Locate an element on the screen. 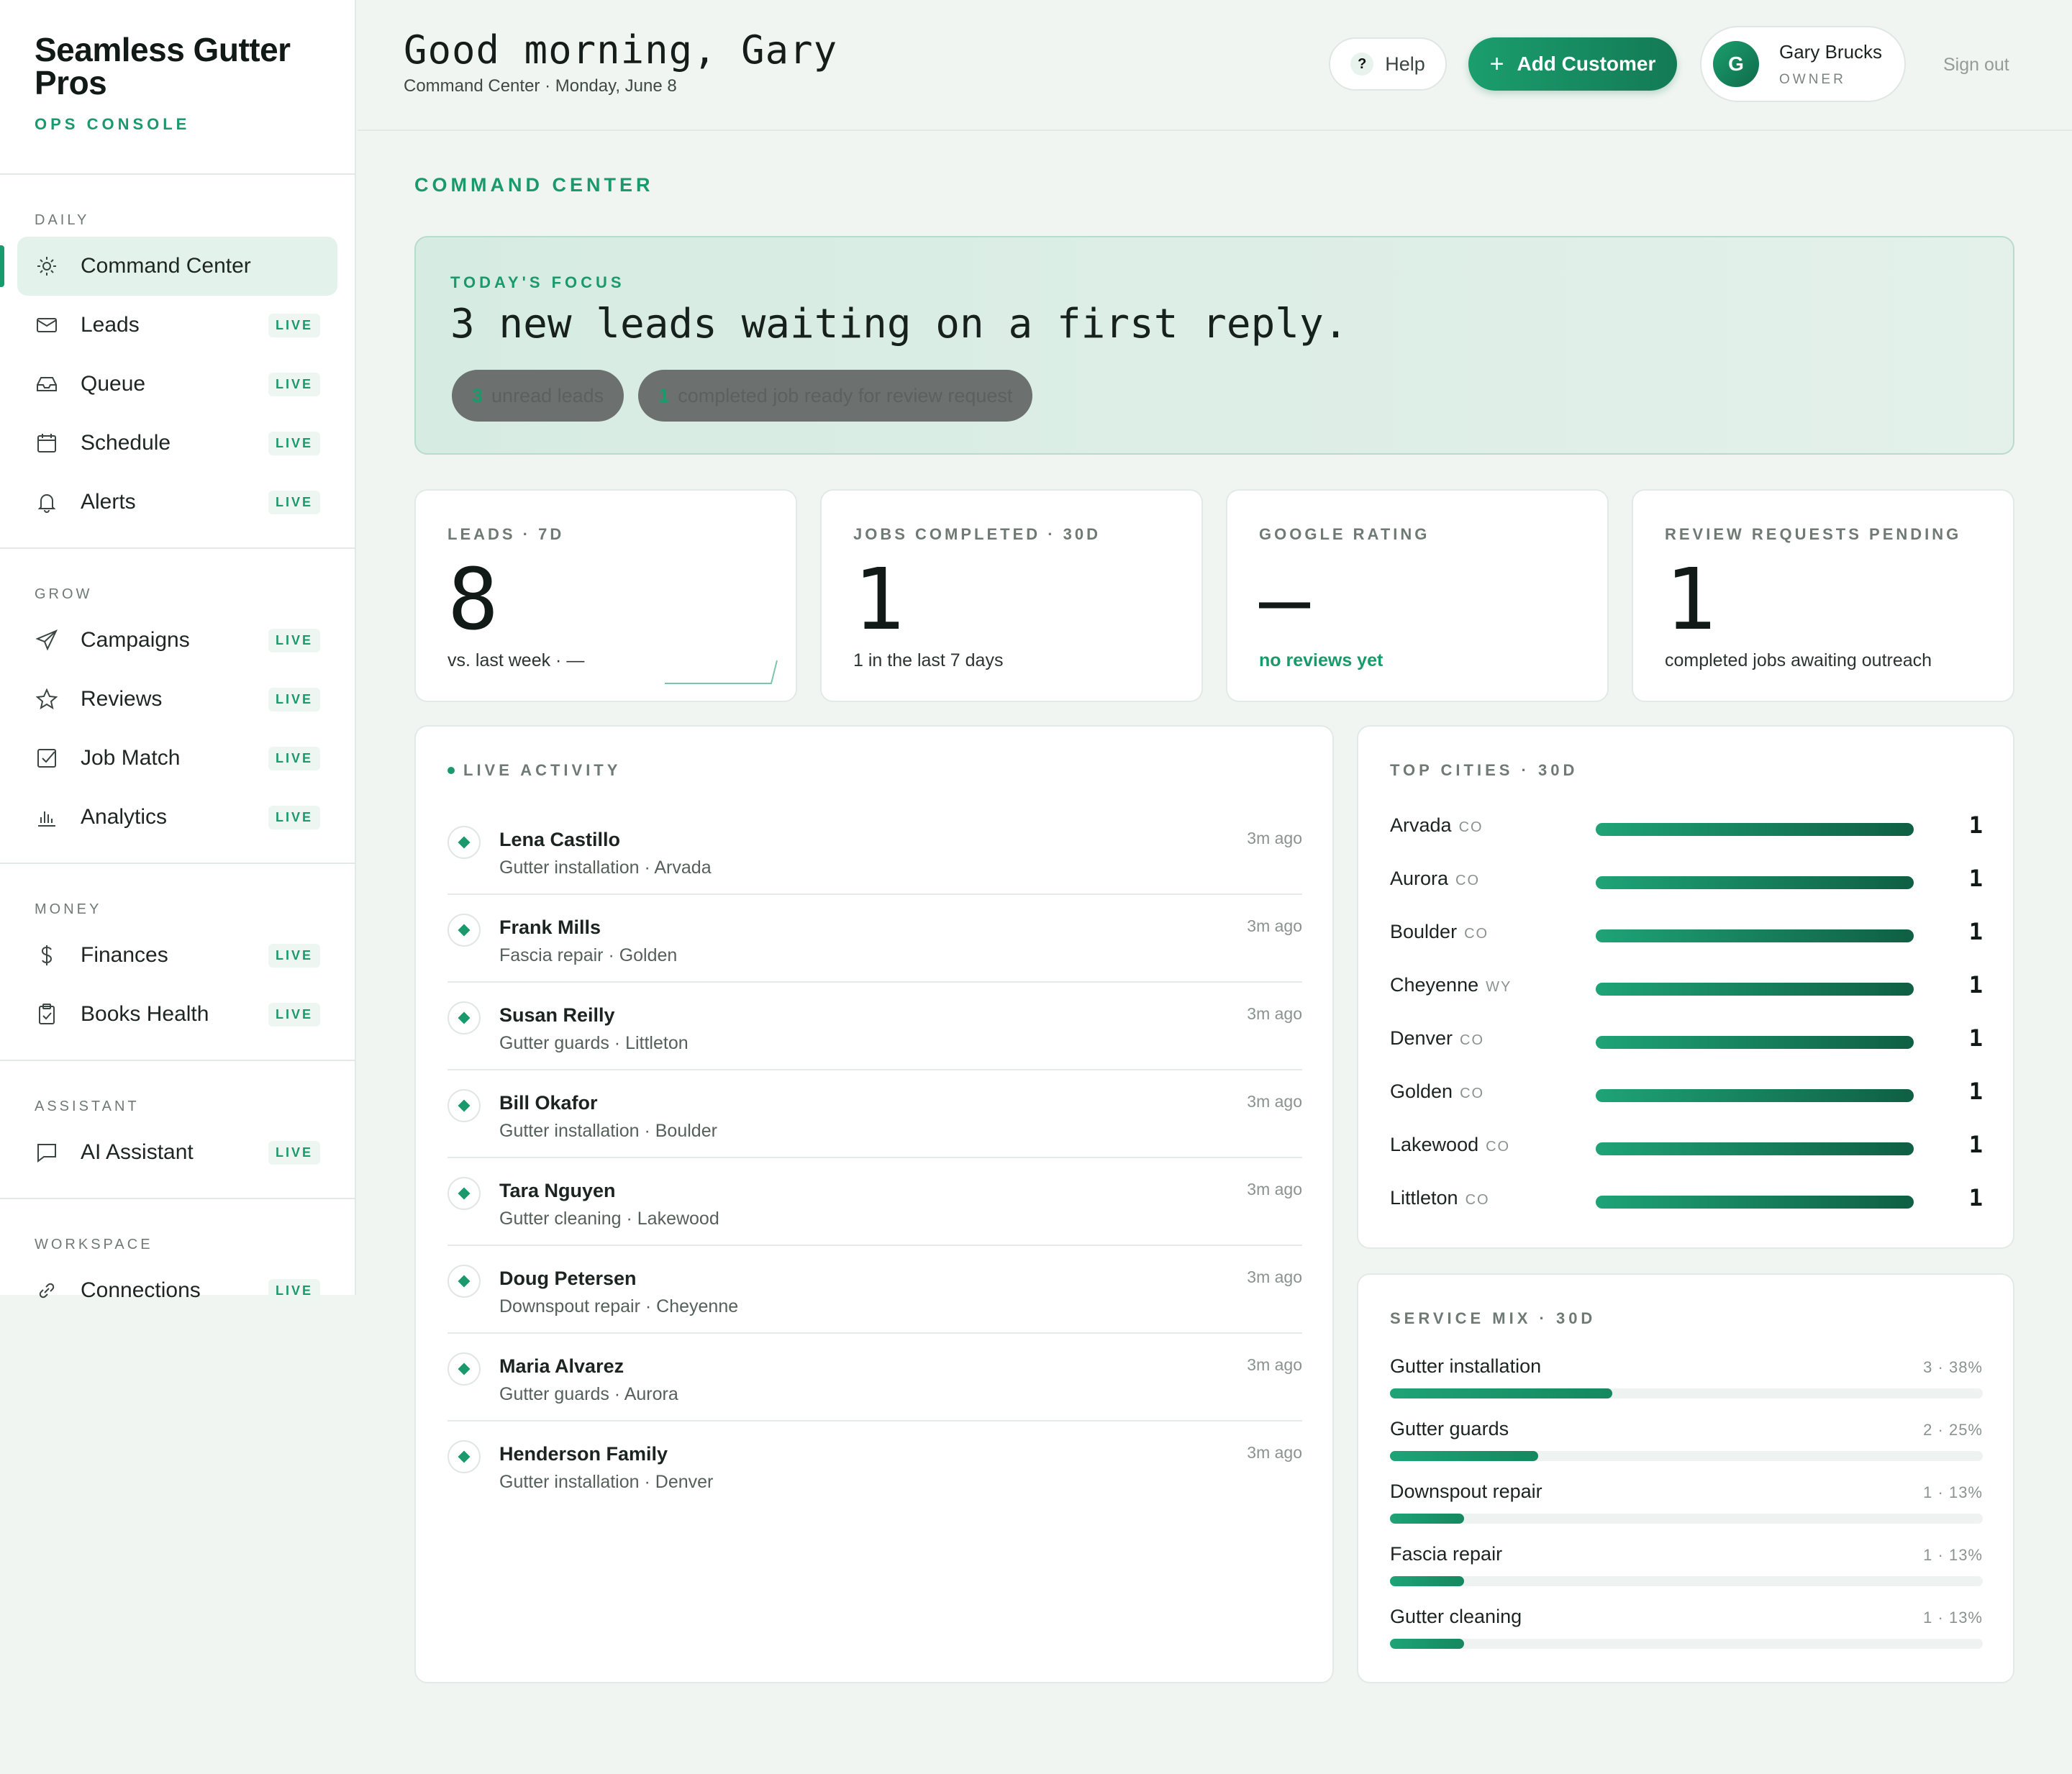  dollar-icon is located at coordinates (47, 955).